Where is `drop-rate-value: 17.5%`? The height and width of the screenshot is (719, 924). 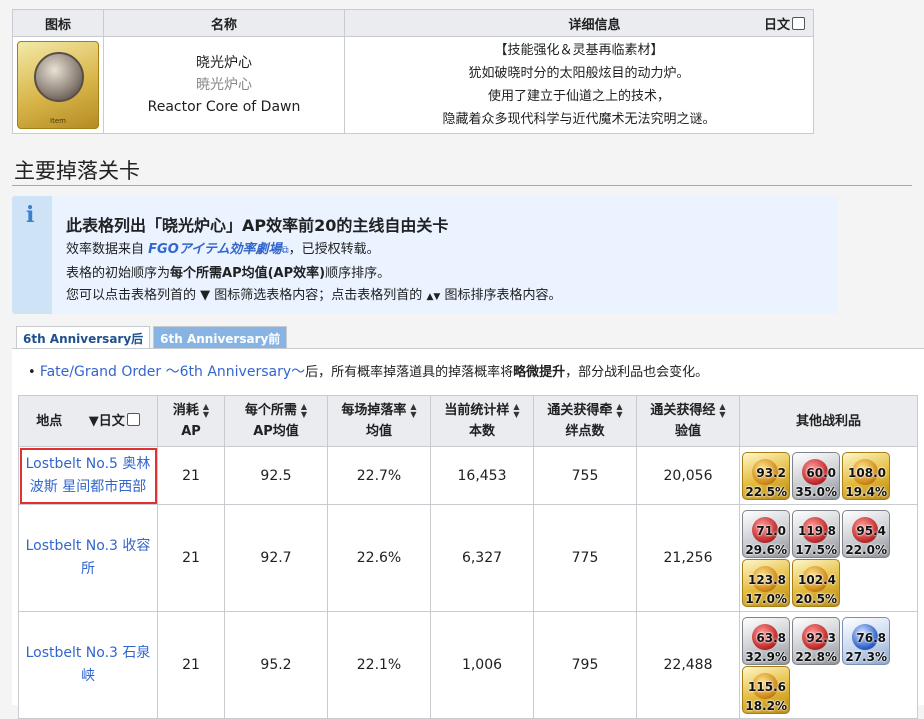
drop-rate-value: 17.5% is located at coordinates (816, 550).